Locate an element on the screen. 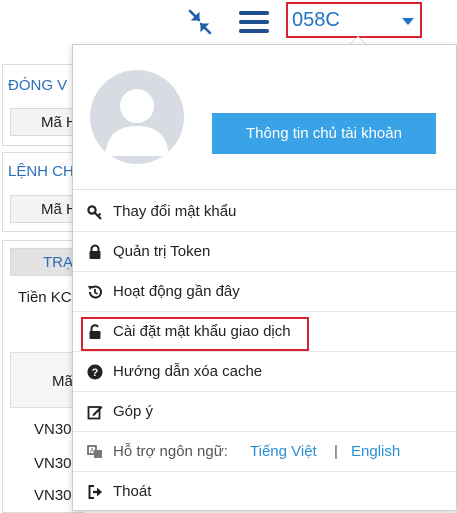 The height and width of the screenshot is (513, 457). status-tab: TRẠ is located at coordinates (45, 262).